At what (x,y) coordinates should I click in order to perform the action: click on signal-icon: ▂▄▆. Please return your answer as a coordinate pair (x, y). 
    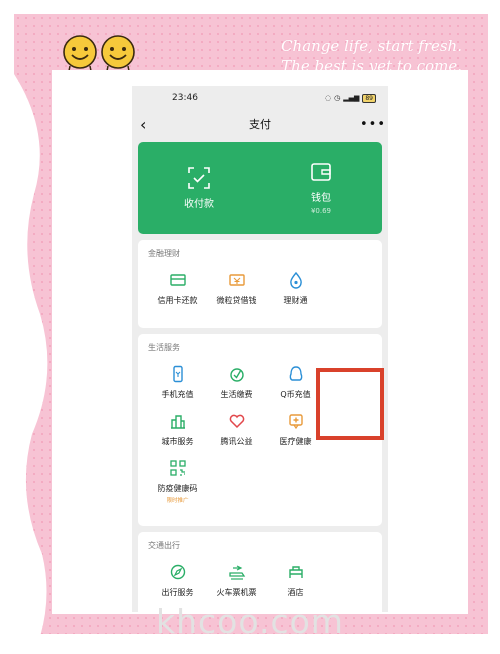
    Looking at the image, I should click on (351, 98).